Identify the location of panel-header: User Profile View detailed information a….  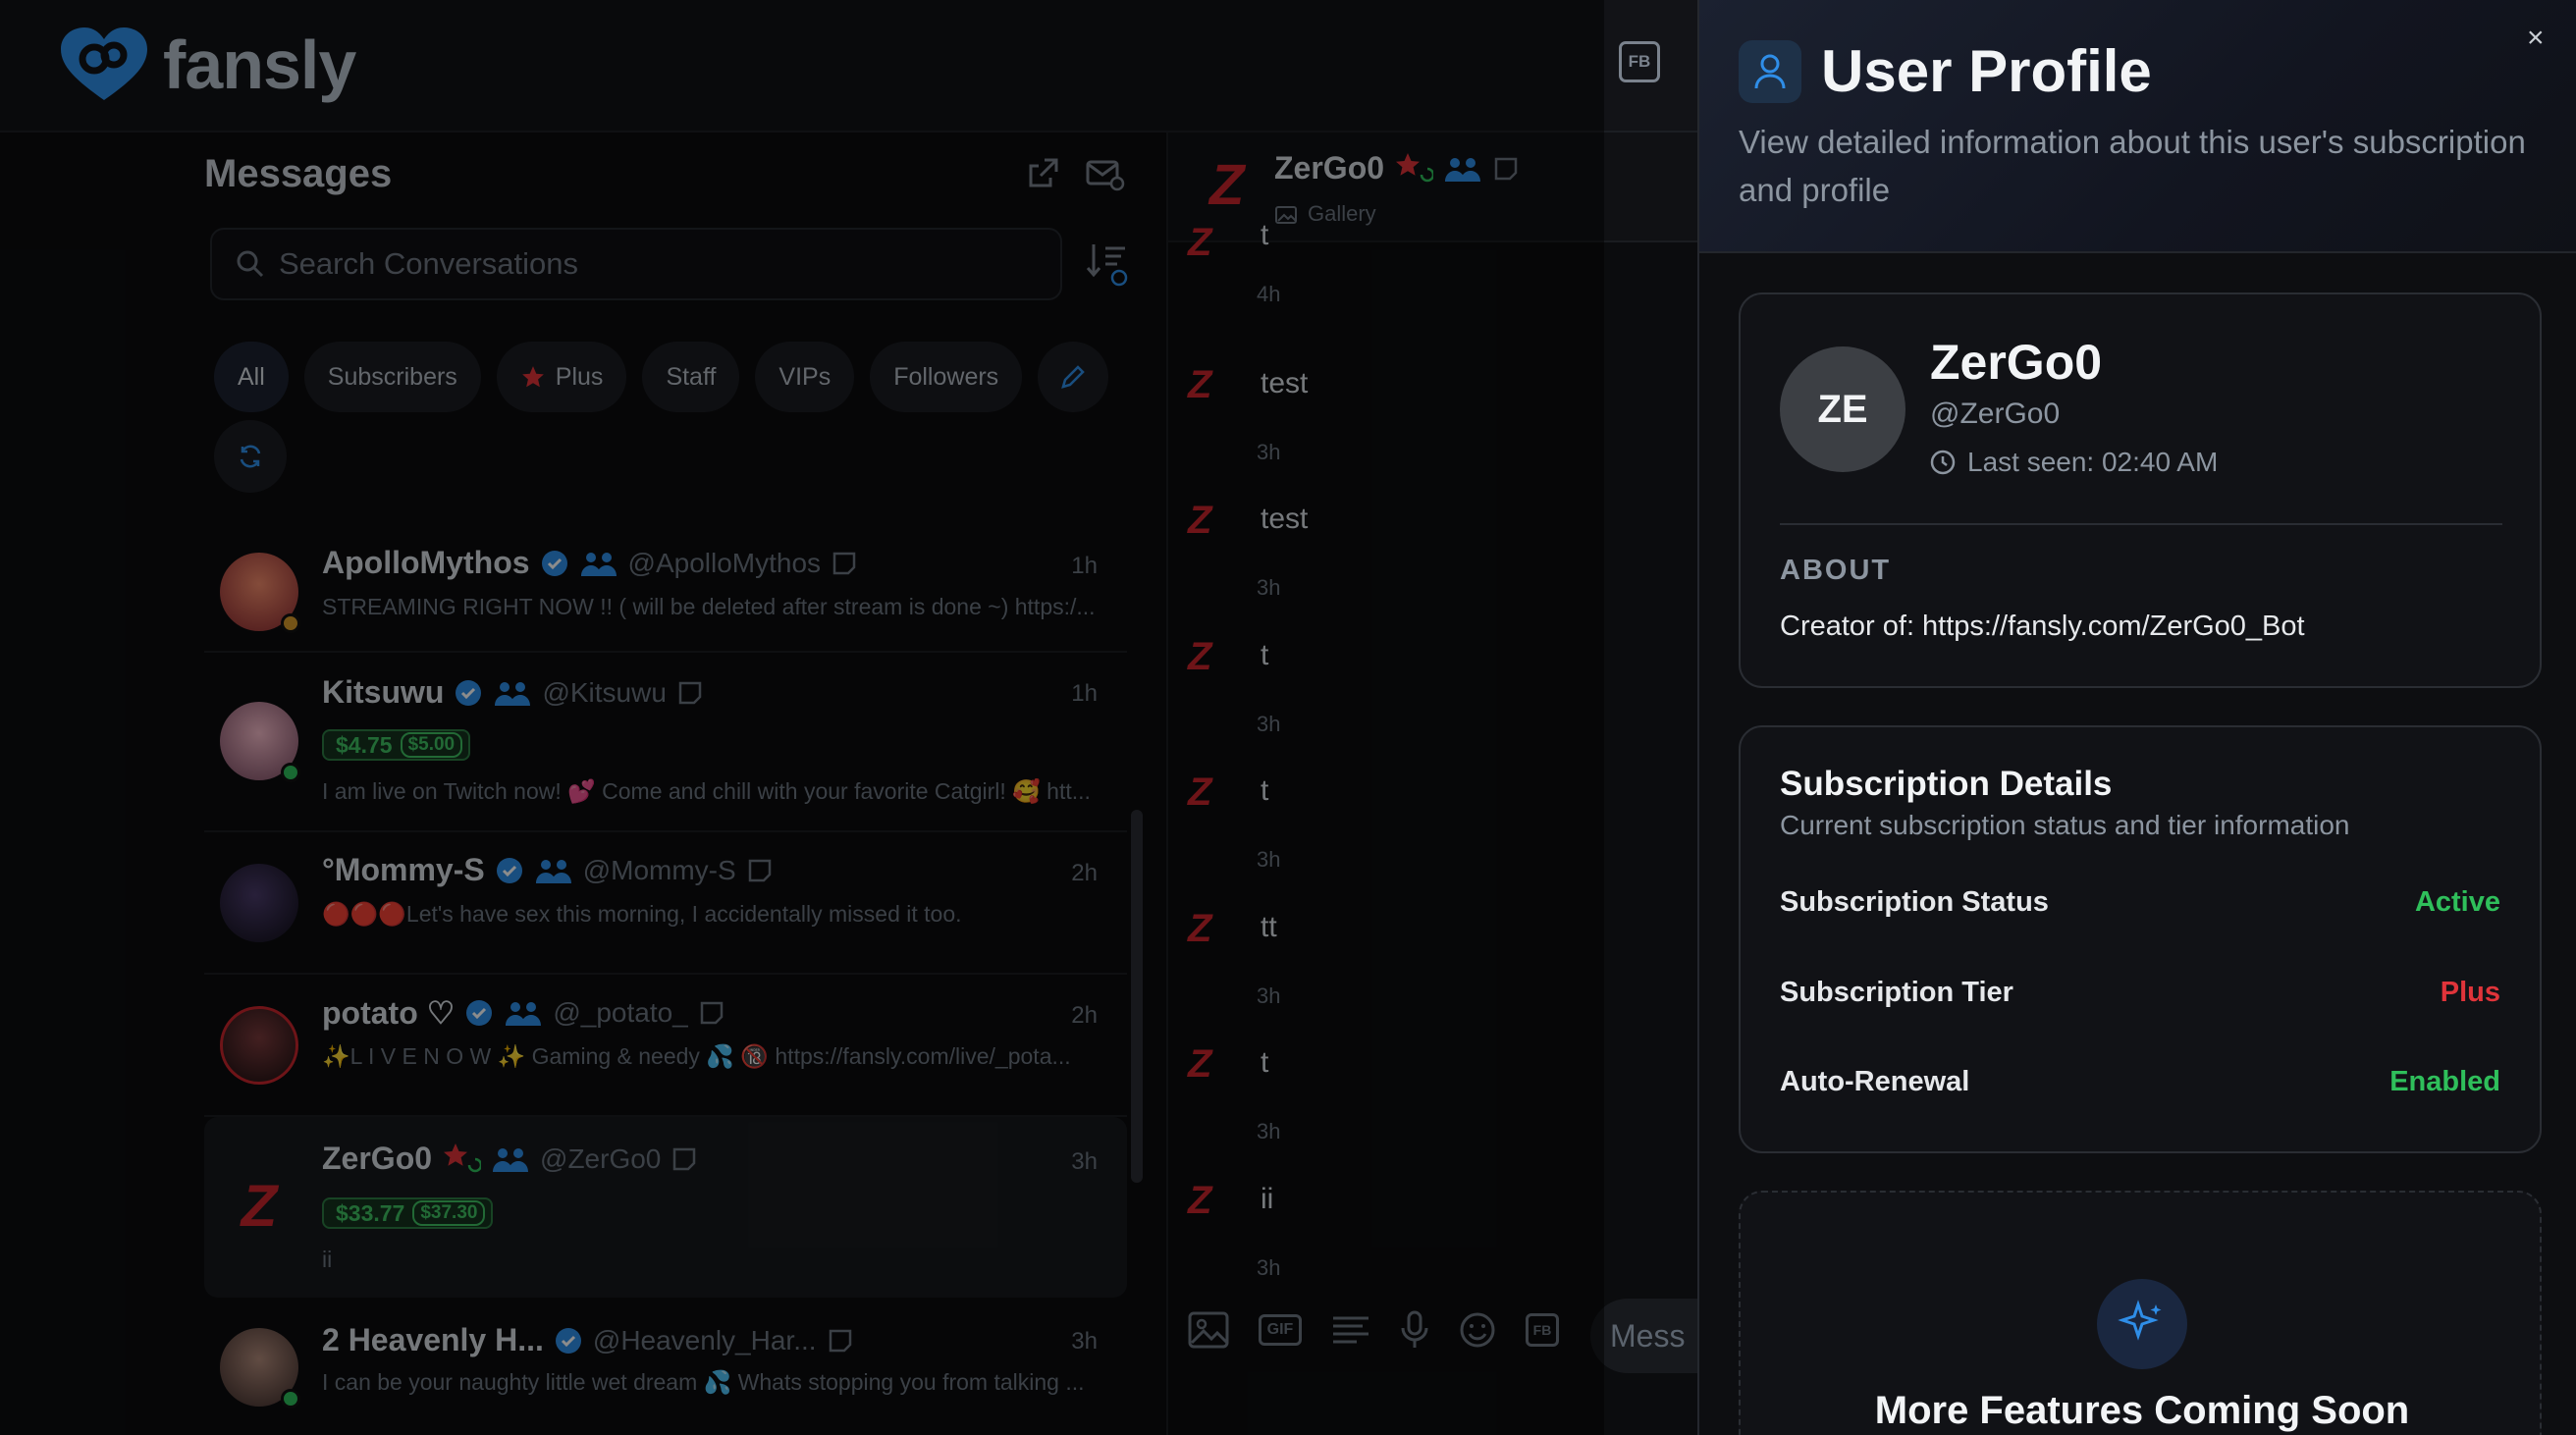
(2137, 126).